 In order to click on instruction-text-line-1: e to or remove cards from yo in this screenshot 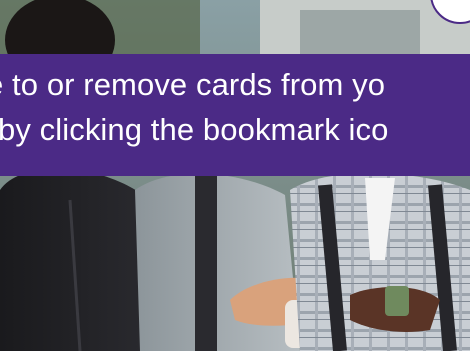, I will do `click(193, 84)`.